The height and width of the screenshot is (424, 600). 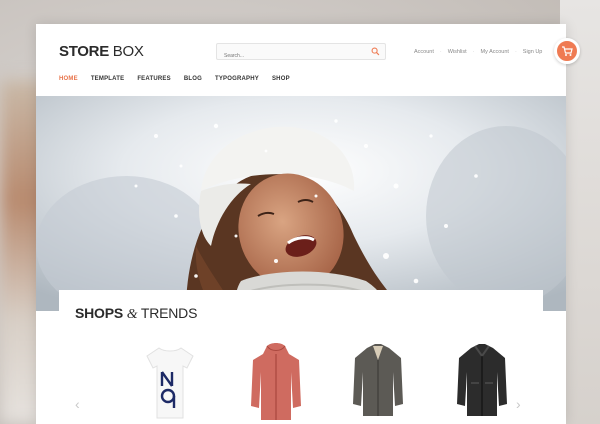 I want to click on cart-icon, so click(x=567, y=51).